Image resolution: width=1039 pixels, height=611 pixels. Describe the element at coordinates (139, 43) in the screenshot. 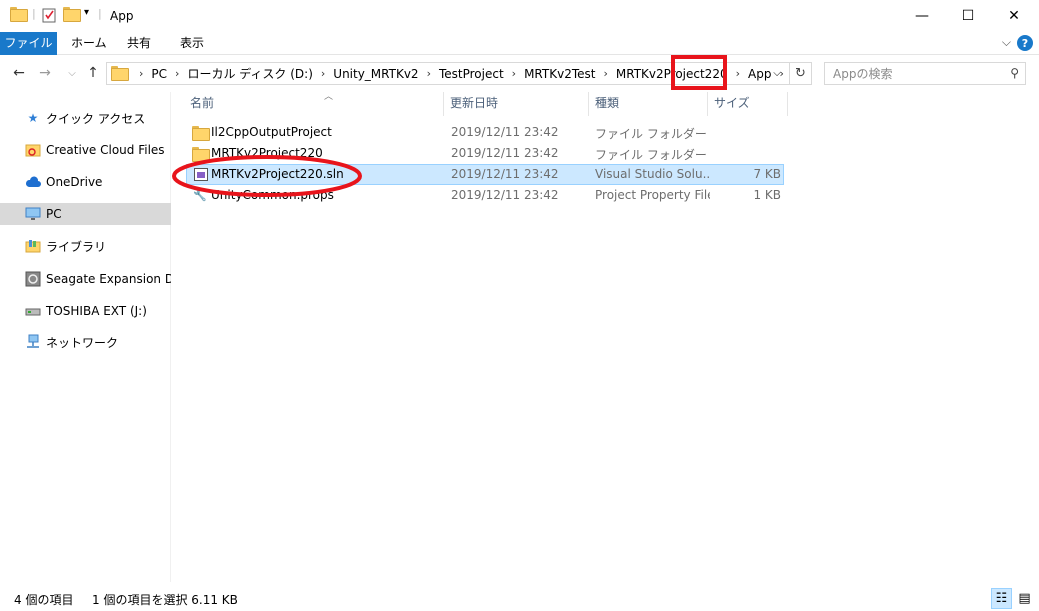

I see `tab-share: 共有` at that location.